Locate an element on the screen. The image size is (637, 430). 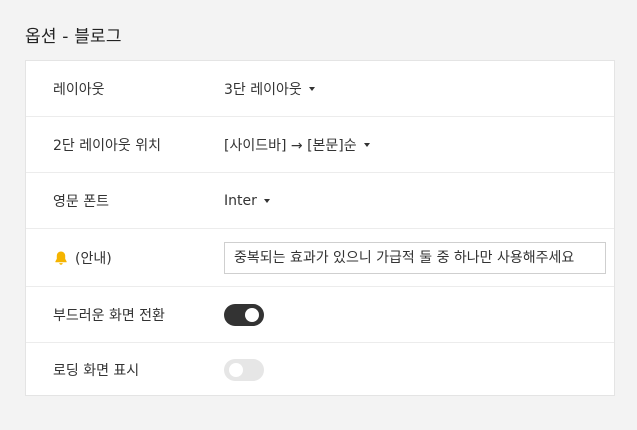
layout-dropdown: 3단 레이아웃 is located at coordinates (269, 89).